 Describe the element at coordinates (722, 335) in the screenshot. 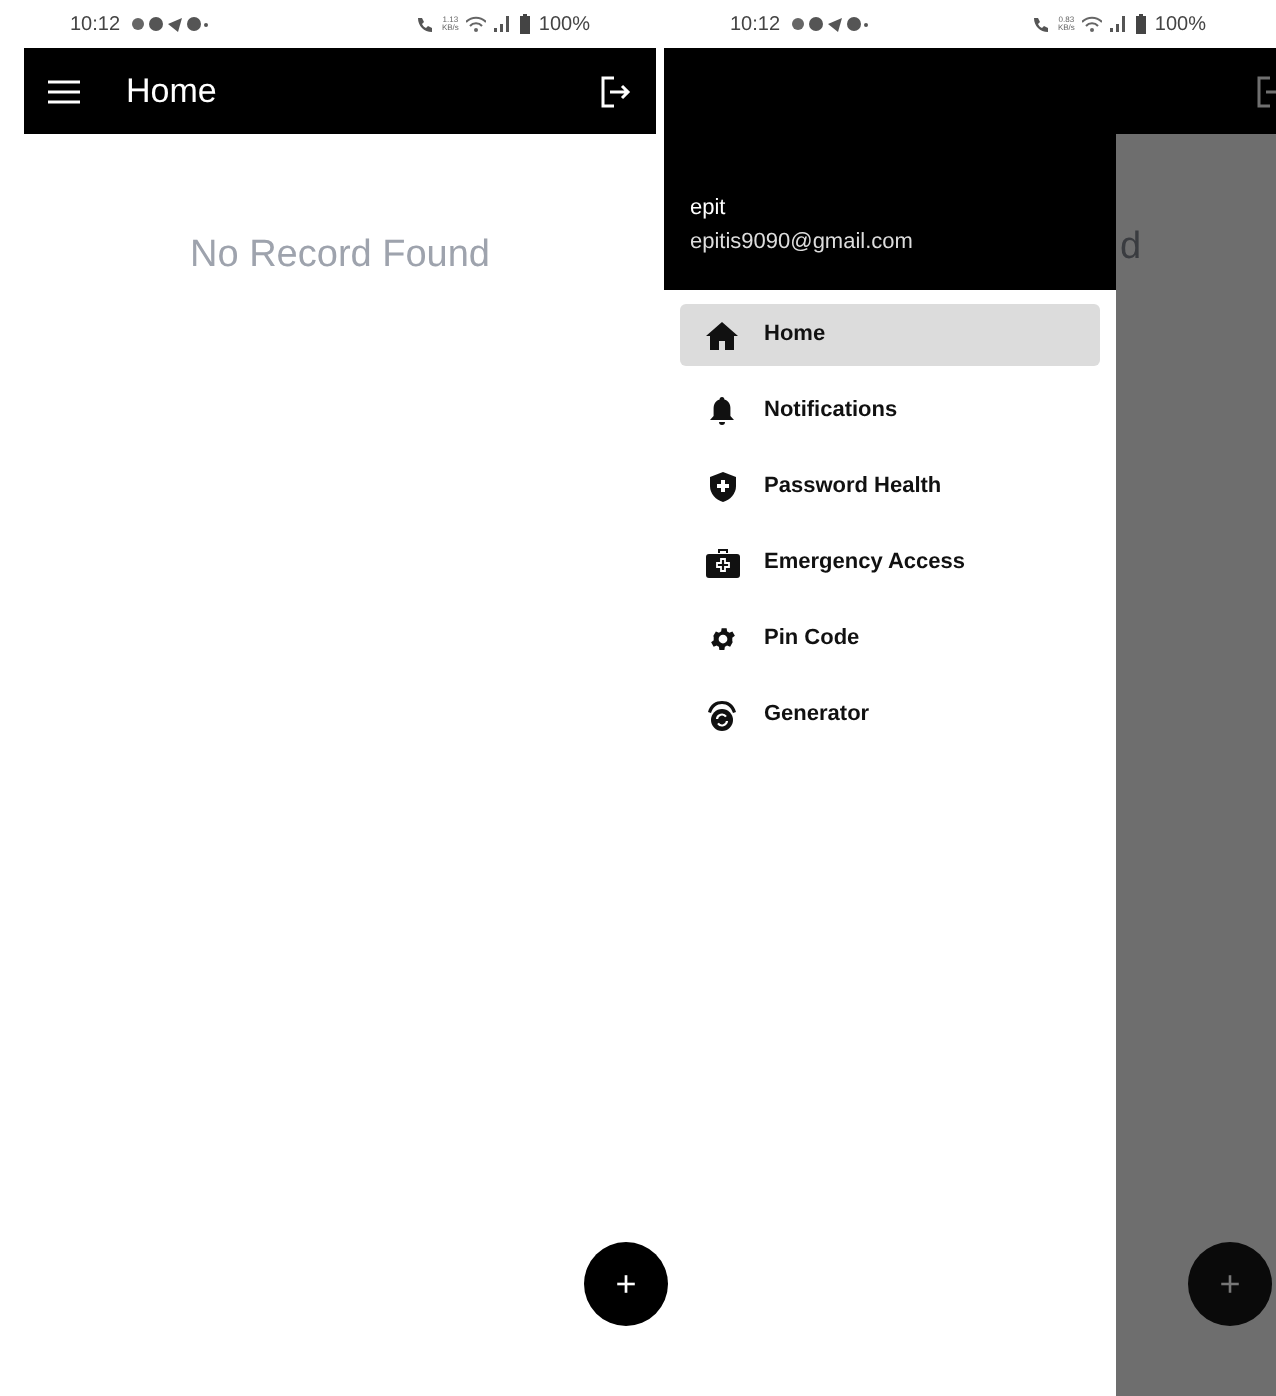

I see `home-icon` at that location.